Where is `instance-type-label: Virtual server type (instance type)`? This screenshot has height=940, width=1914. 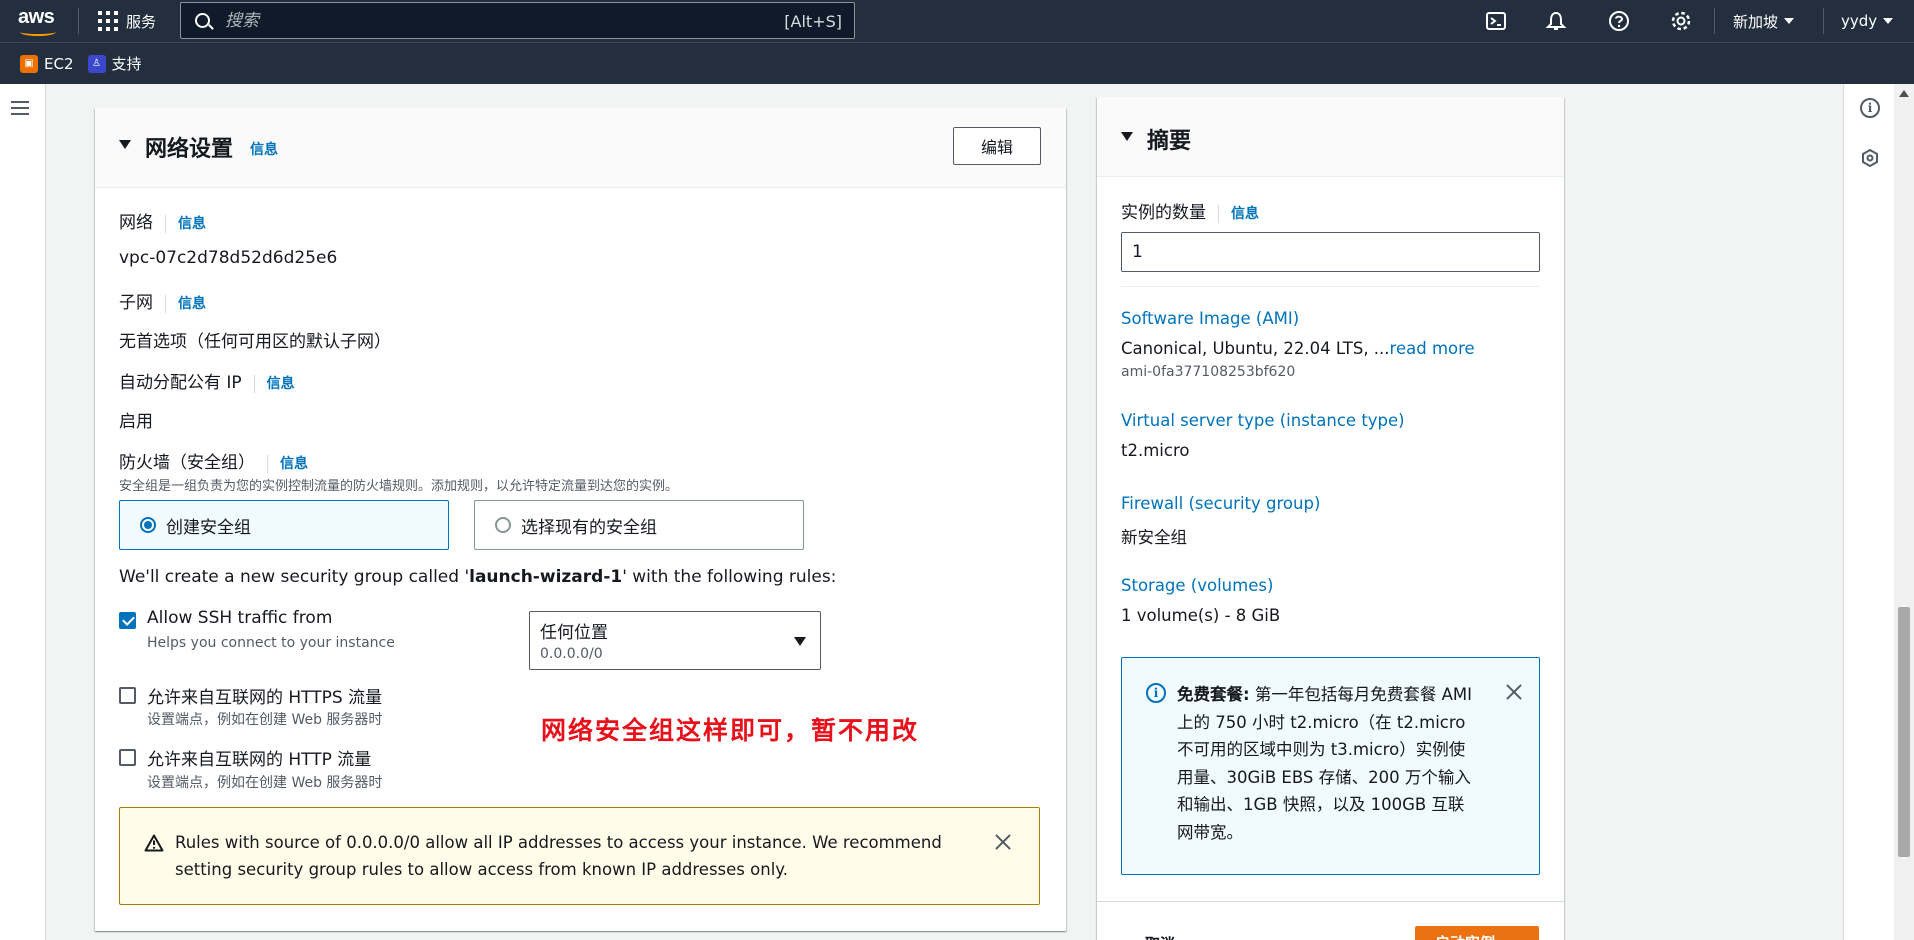
instance-type-label: Virtual server type (instance type) is located at coordinates (1263, 420).